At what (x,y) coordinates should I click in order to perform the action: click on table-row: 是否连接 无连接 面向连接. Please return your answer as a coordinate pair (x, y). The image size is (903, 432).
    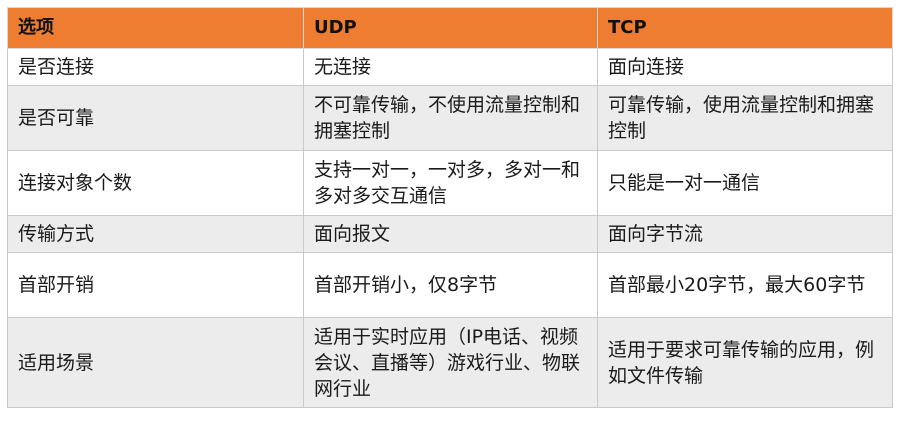
    Looking at the image, I should click on (450, 67).